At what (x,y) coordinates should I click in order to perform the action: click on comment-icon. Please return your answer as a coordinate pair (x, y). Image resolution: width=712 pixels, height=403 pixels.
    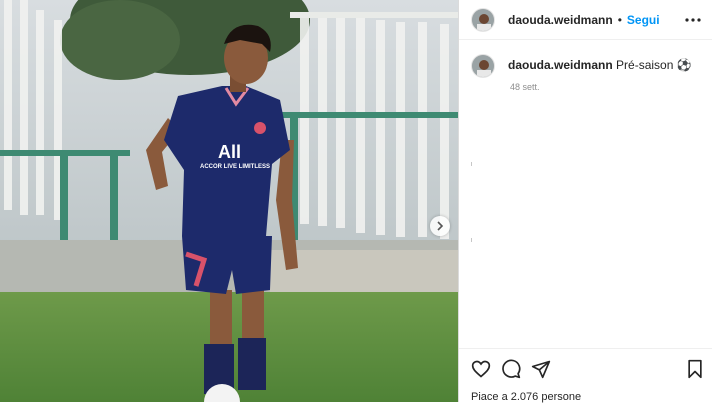
    Looking at the image, I should click on (511, 369).